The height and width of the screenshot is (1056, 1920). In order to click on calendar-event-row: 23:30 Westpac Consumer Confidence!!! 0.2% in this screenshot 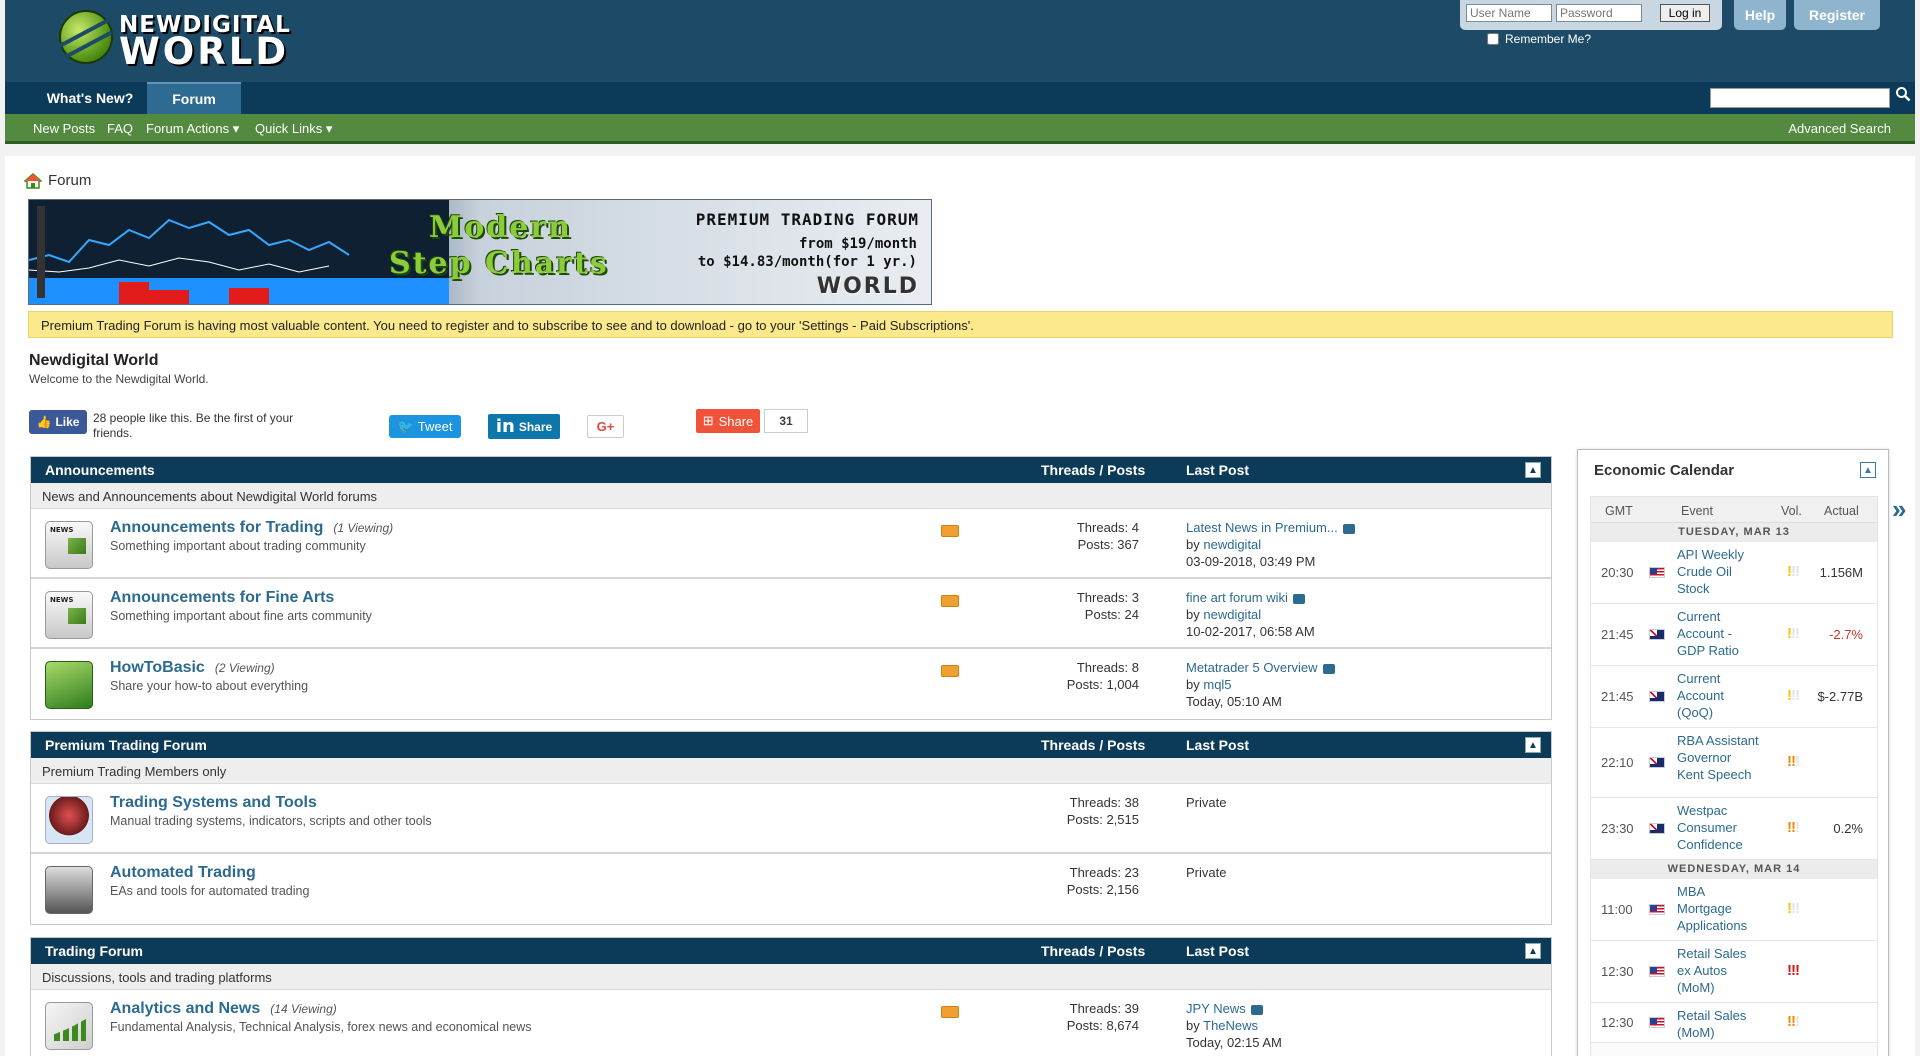, I will do `click(1734, 829)`.